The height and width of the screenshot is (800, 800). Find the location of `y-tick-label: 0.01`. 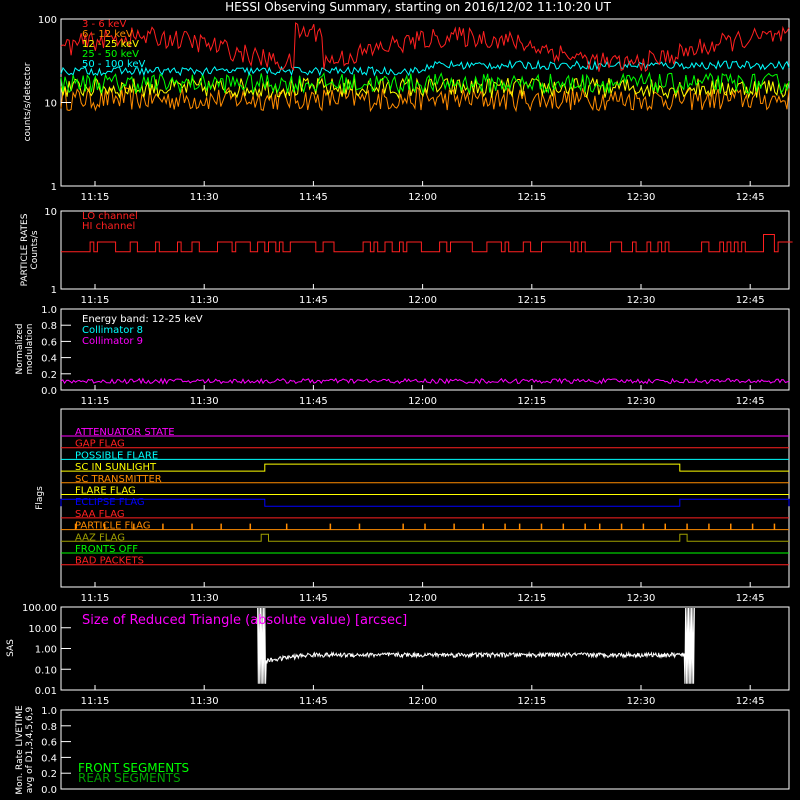

y-tick-label: 0.01 is located at coordinates (46, 691).